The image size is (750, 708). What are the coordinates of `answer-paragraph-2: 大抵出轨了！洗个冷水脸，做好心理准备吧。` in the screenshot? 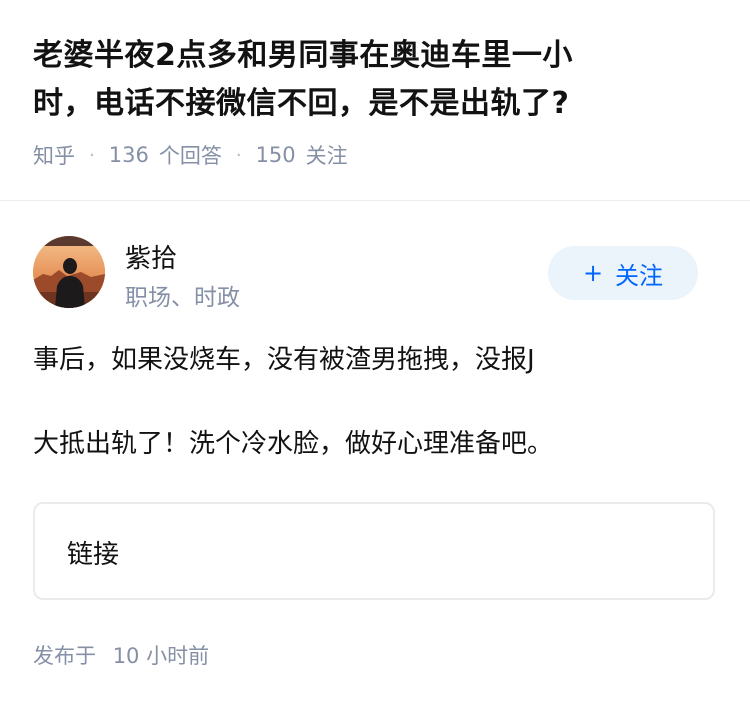 It's located at (293, 444).